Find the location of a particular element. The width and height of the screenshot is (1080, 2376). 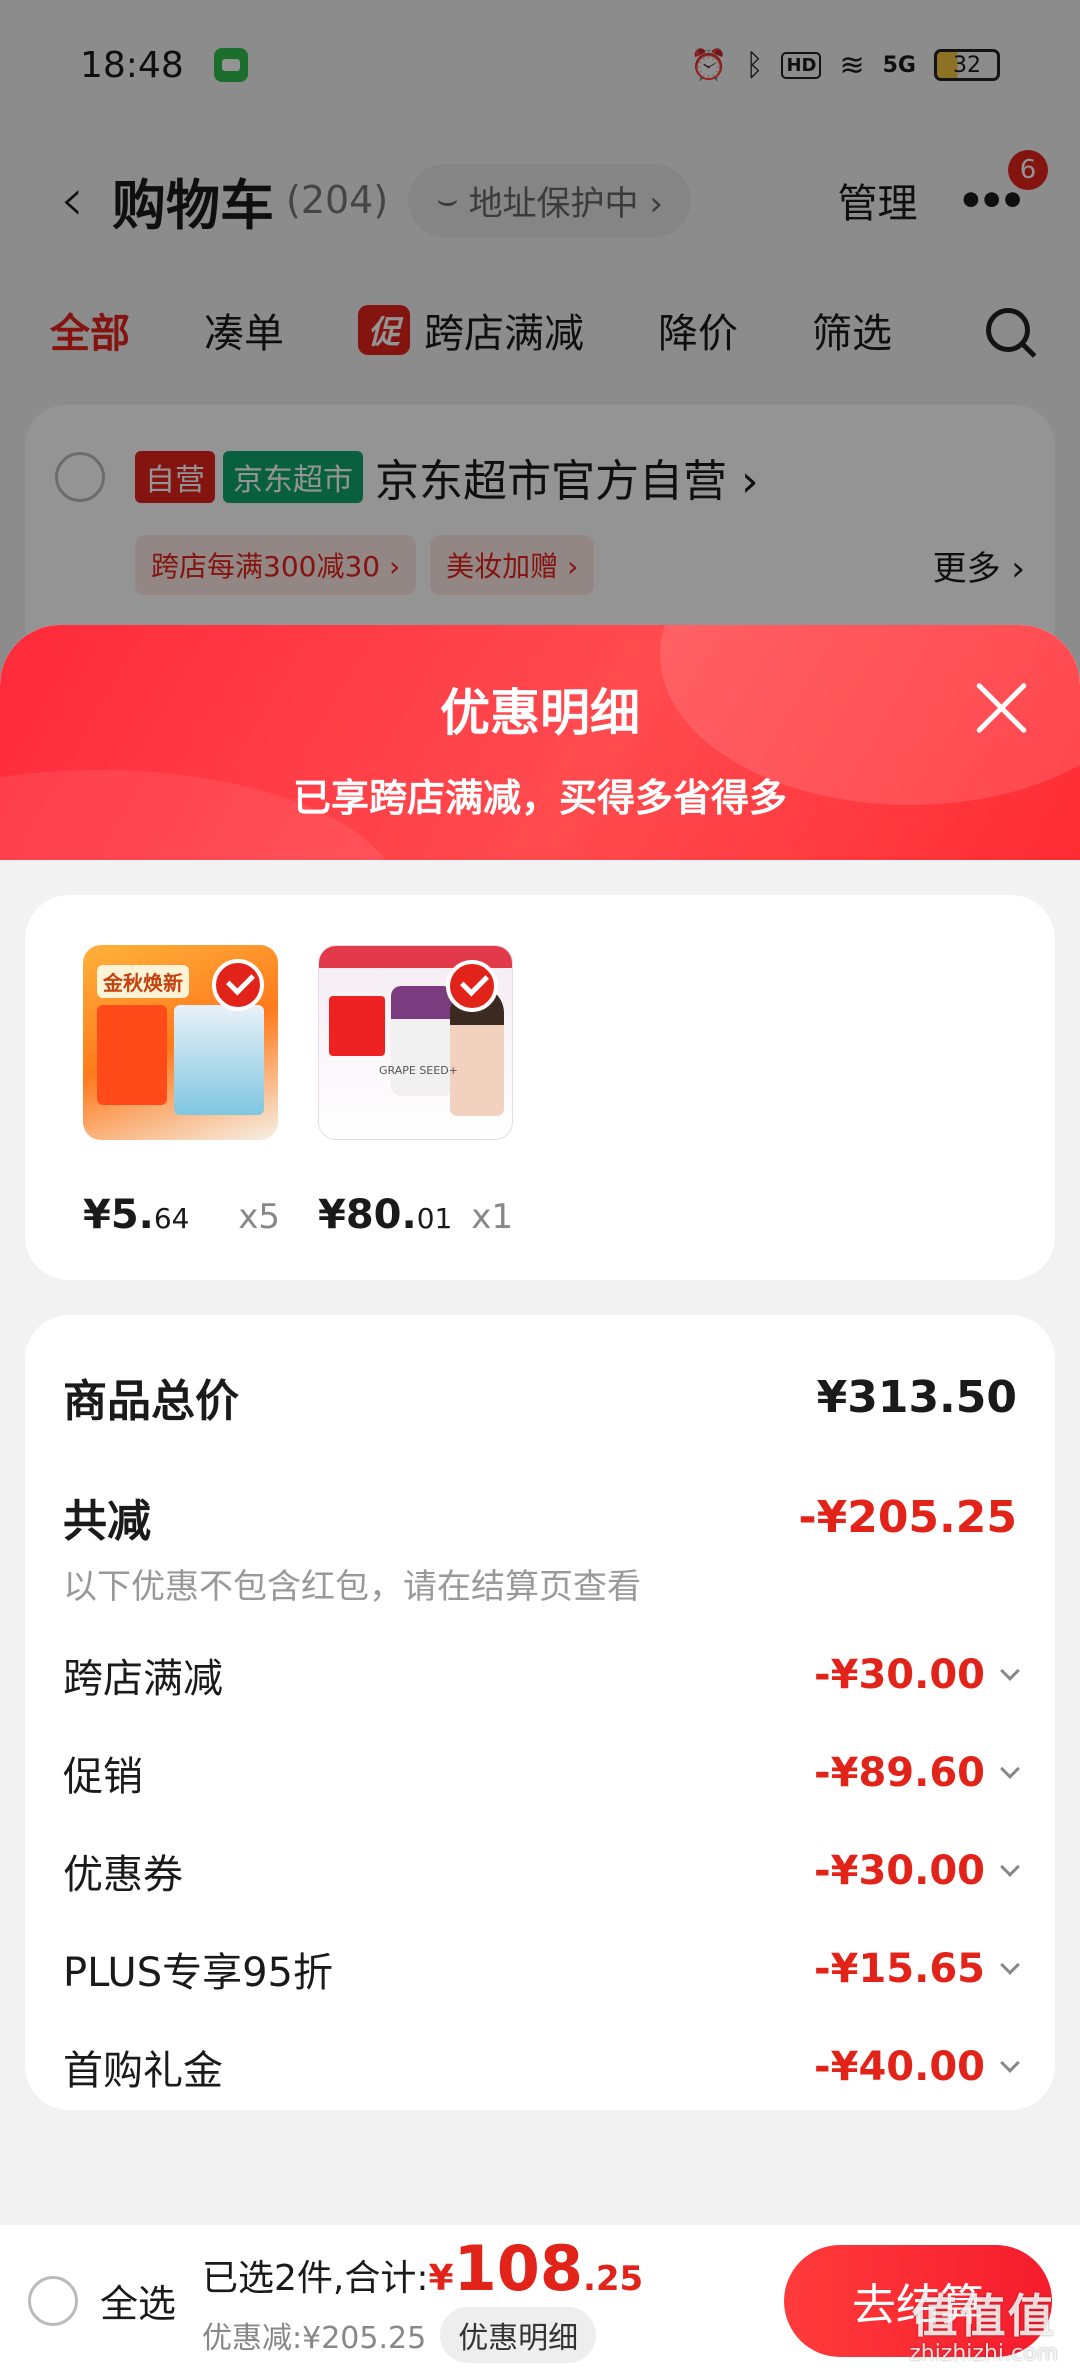

selected-count-text: 已选2件,合计: is located at coordinates (315, 2278).